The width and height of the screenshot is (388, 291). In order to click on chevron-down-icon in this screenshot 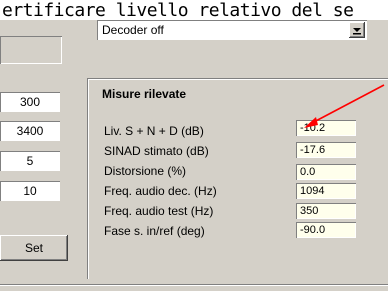, I will do `click(357, 30)`.